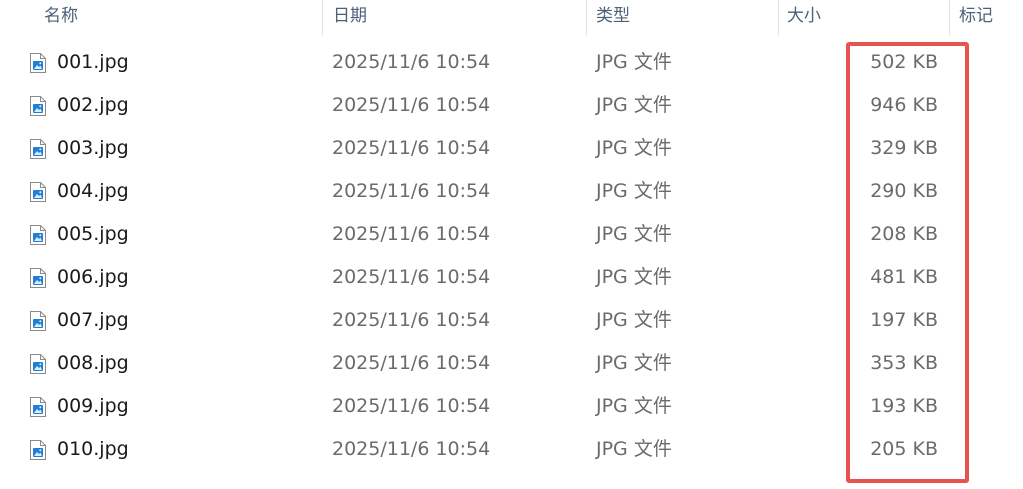 The height and width of the screenshot is (489, 1023). What do you see at coordinates (511, 277) in the screenshot?
I see `file-row: 006.jpg 2025/11/6 10:54 JPG 文件 481 KB` at bounding box center [511, 277].